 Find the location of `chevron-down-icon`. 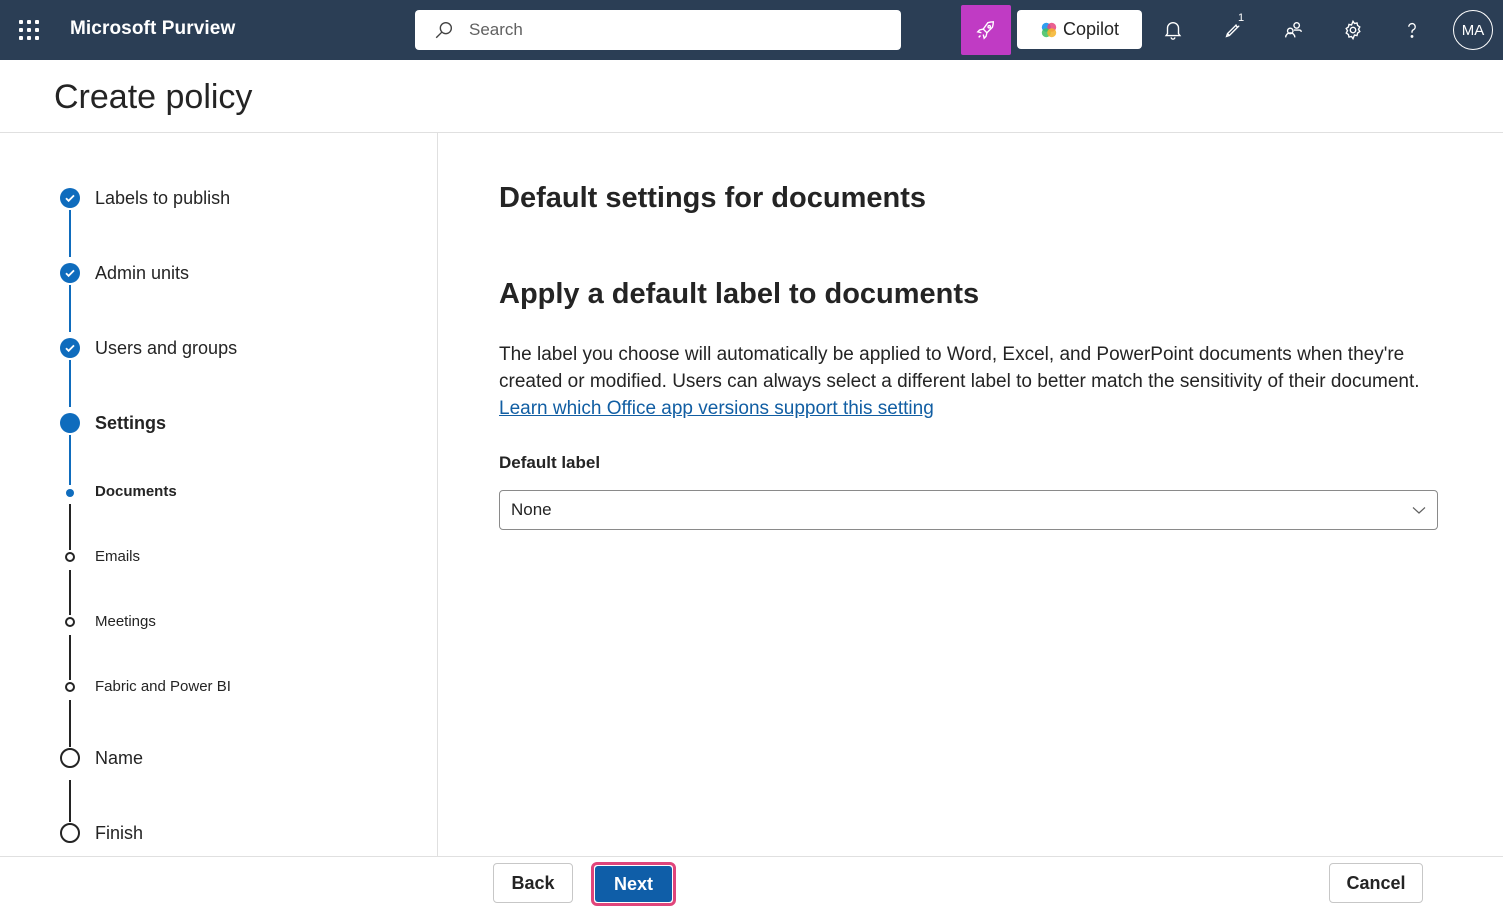

chevron-down-icon is located at coordinates (1419, 510).